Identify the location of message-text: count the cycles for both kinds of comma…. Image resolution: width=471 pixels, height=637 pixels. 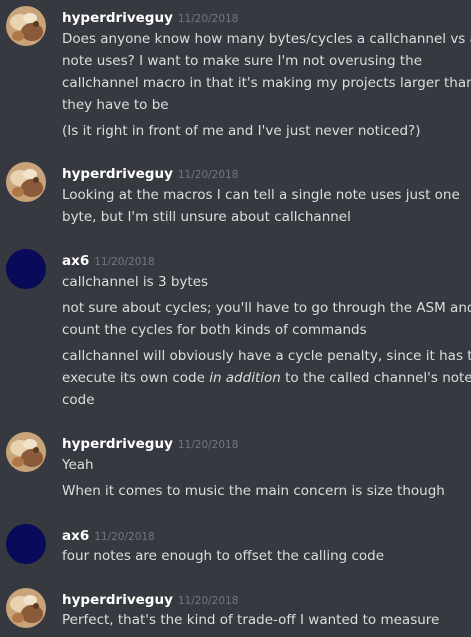
(214, 330).